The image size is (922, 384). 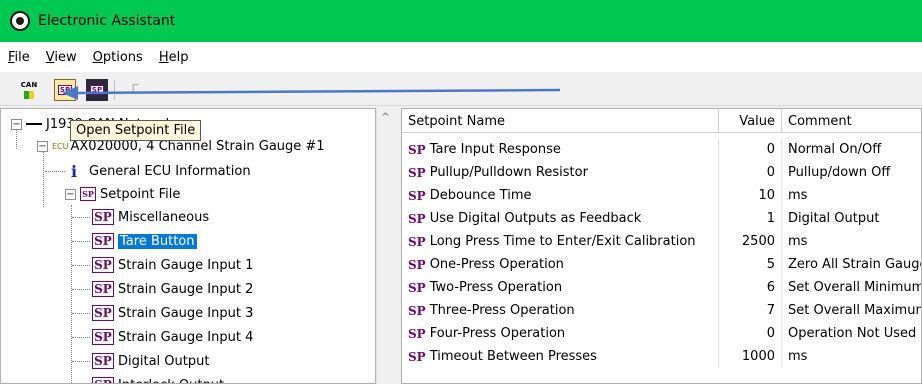 I want to click on tree-item-label: Miscellaneous, so click(x=164, y=217).